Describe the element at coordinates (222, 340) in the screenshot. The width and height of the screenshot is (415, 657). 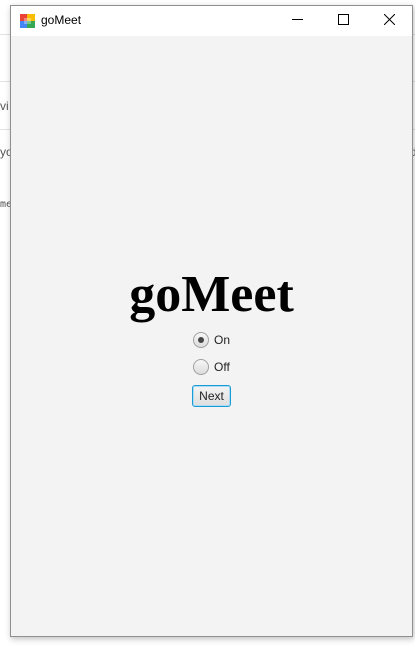
I see `radio-on-label: On` at that location.